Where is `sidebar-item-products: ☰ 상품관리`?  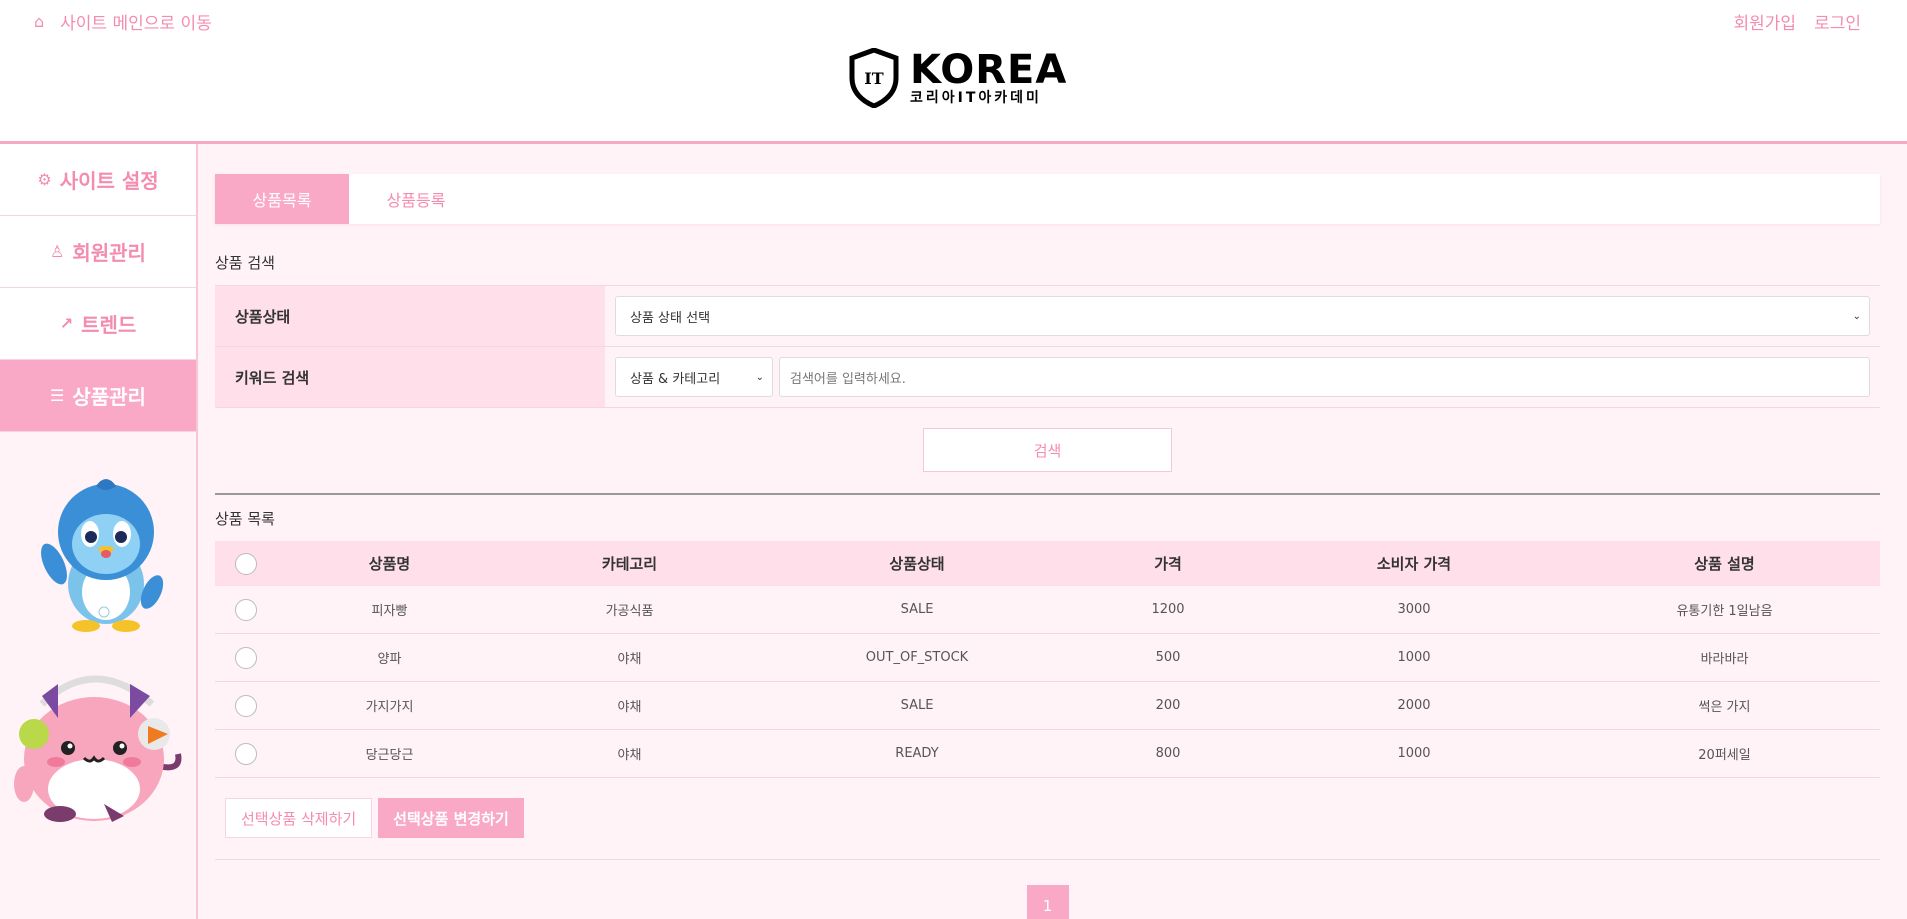 sidebar-item-products: ☰ 상품관리 is located at coordinates (98, 396).